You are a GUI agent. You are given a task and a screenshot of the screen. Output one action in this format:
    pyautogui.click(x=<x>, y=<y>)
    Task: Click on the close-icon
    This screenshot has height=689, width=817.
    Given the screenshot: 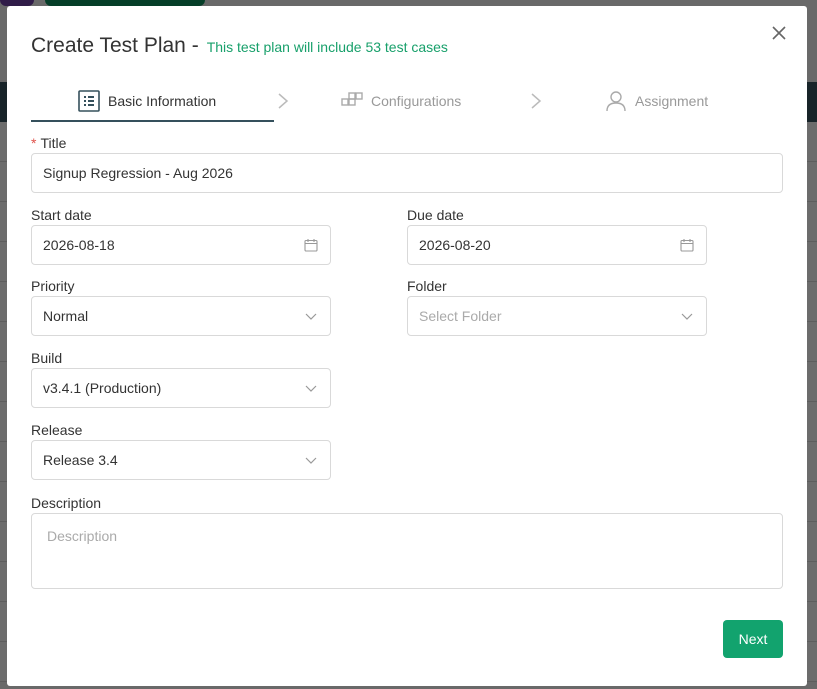 What is the action you would take?
    pyautogui.click(x=779, y=33)
    